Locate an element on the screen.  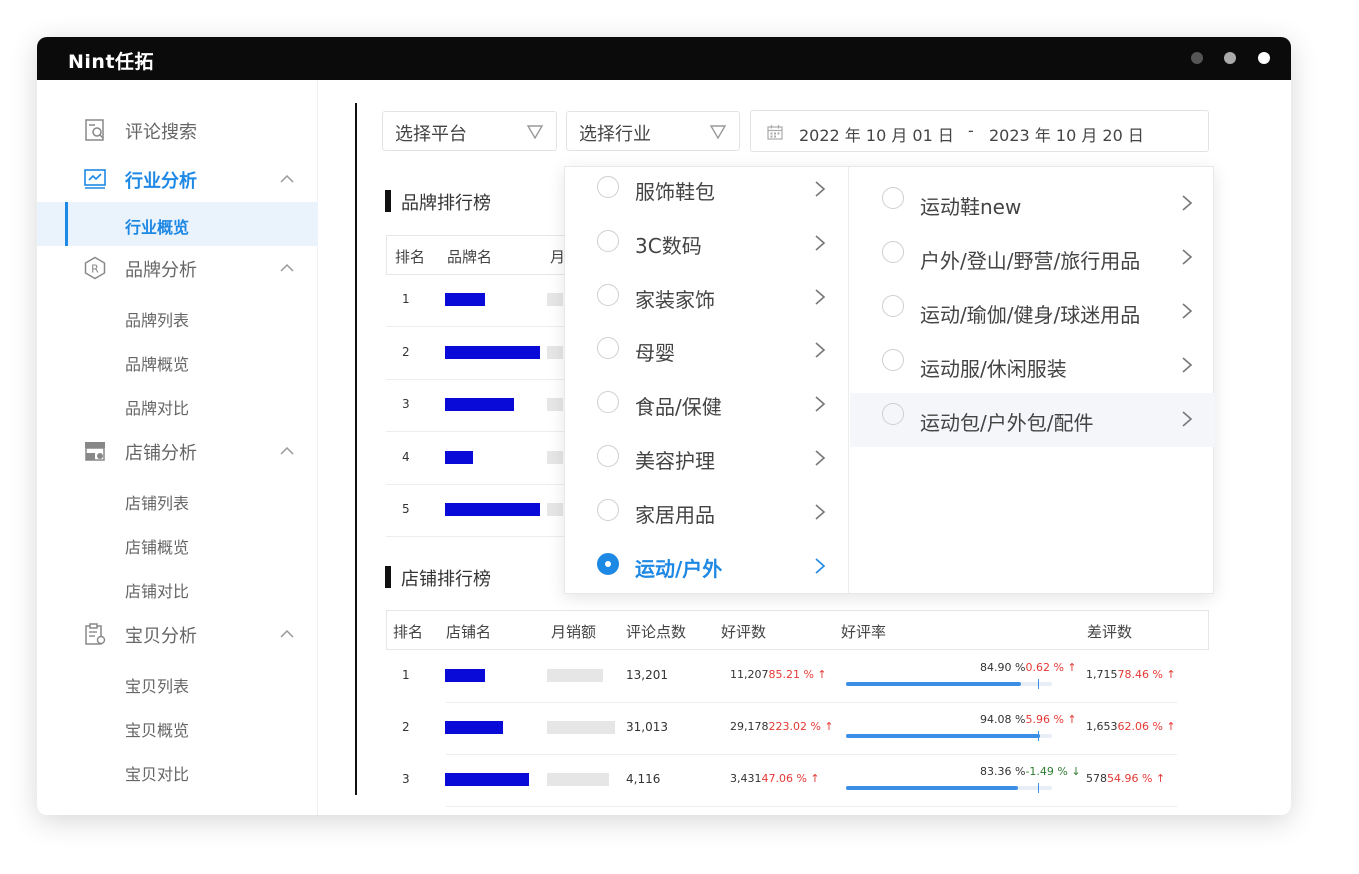
brand-table-row: 4 is located at coordinates (481, 459).